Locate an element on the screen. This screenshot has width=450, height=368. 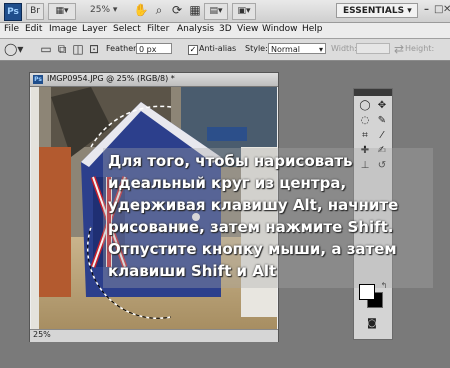
antialias-label: Anti-alias is located at coordinates (218, 48).